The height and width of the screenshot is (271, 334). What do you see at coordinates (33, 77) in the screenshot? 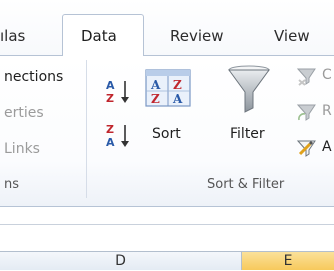
I see `connections-button: nections` at bounding box center [33, 77].